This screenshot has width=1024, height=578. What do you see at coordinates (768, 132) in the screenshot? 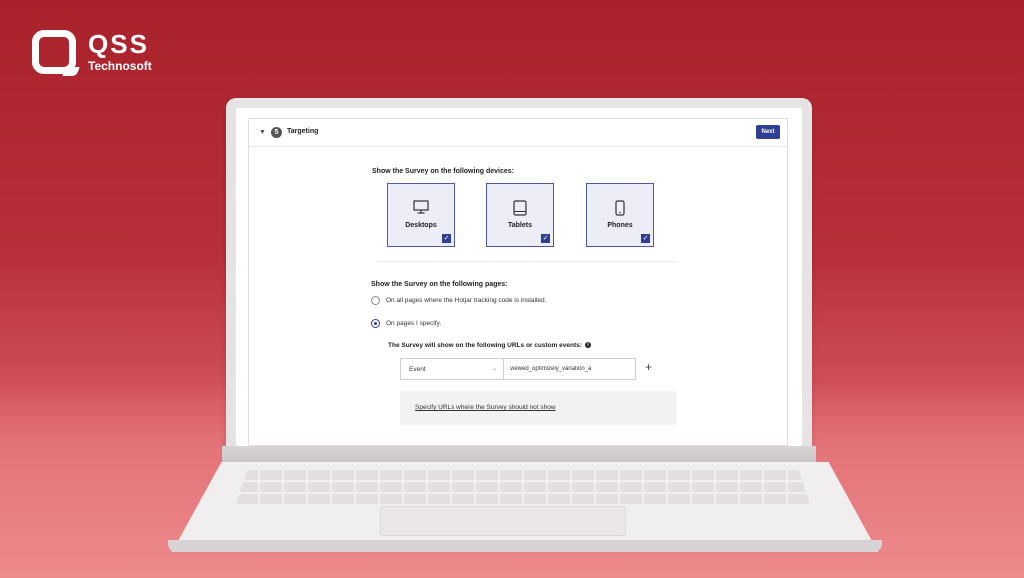
I see `next-button: Next` at bounding box center [768, 132].